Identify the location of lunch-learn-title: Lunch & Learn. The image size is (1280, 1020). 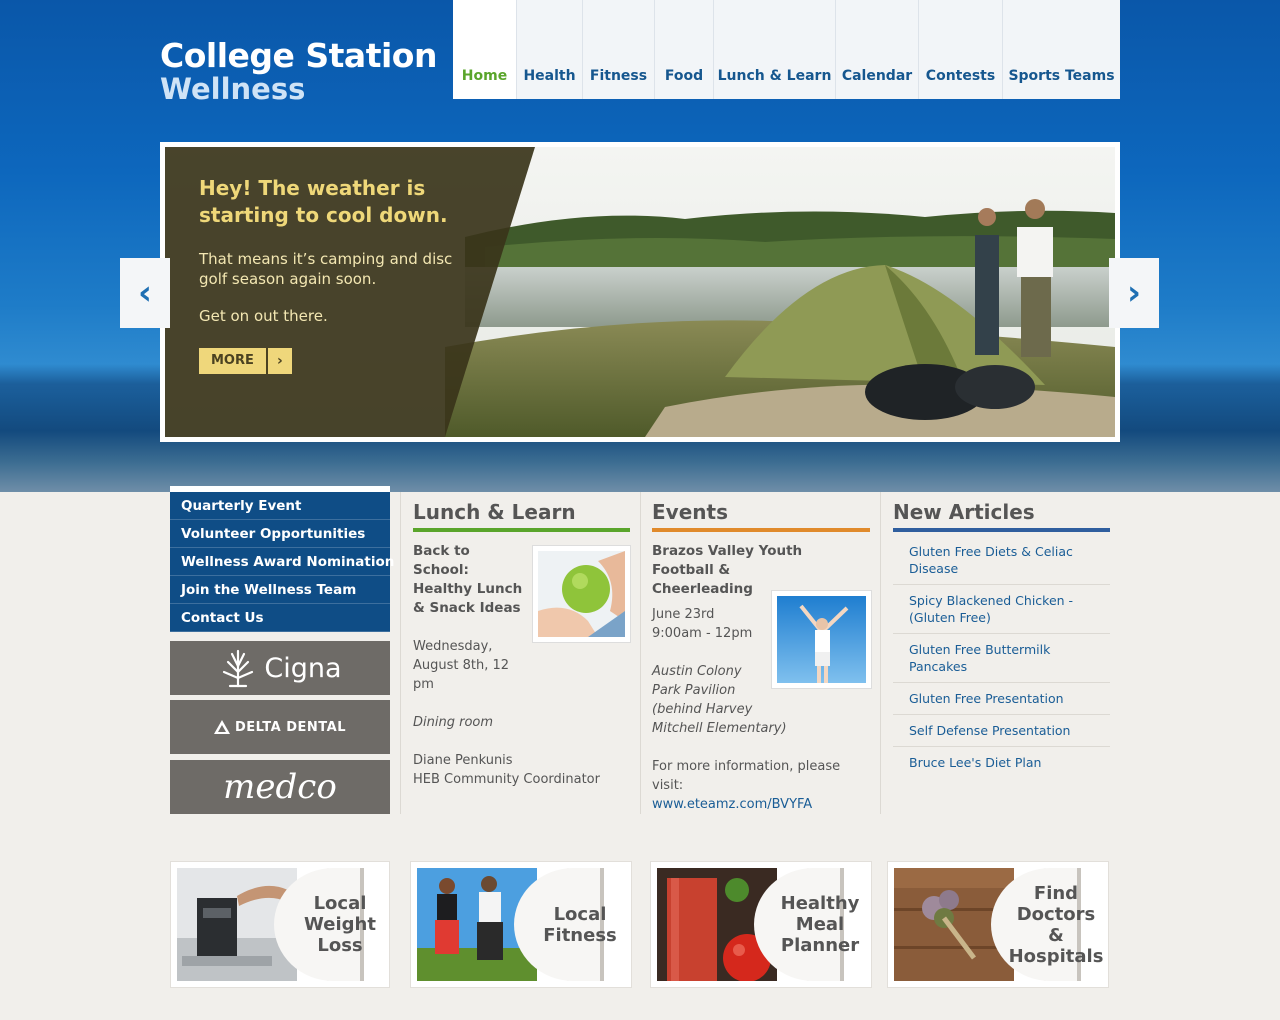
(494, 512).